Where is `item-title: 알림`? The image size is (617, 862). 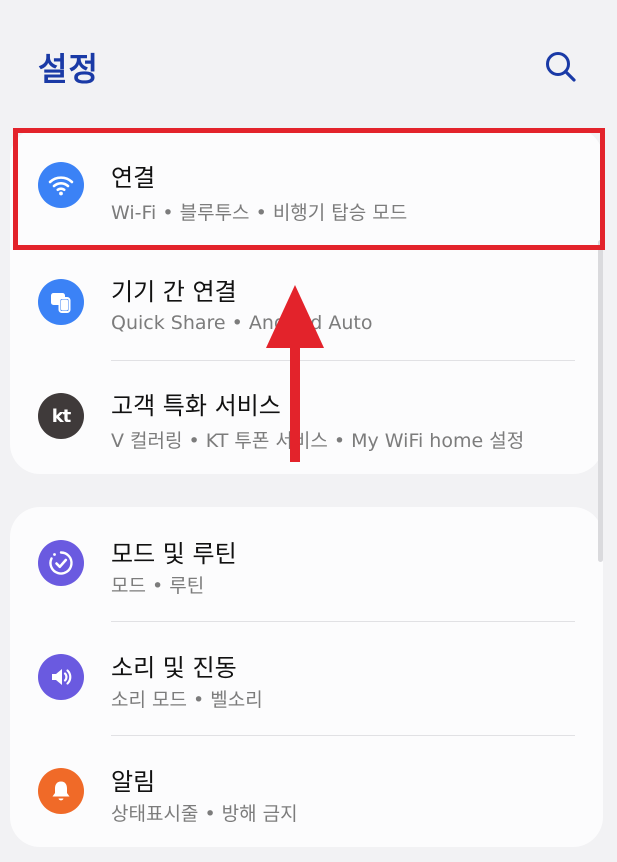
item-title: 알림 is located at coordinates (133, 782).